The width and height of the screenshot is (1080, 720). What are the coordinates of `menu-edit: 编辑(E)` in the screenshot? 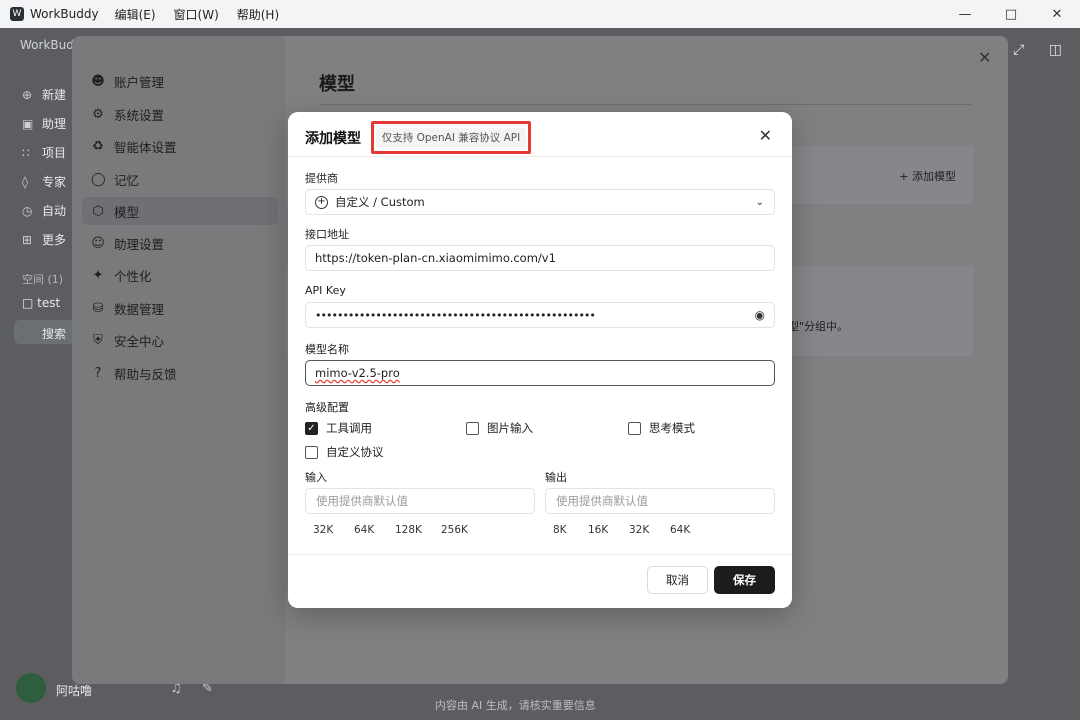 It's located at (135, 14).